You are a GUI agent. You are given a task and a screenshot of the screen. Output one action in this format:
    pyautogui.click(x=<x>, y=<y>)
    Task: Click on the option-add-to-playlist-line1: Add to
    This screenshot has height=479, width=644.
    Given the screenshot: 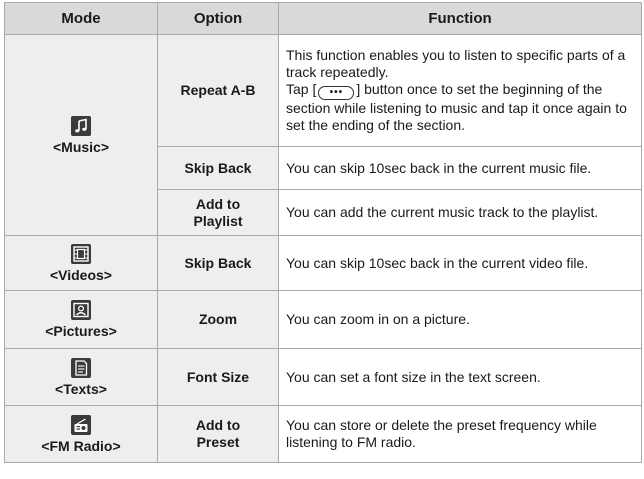 What is the action you would take?
    pyautogui.click(x=218, y=203)
    